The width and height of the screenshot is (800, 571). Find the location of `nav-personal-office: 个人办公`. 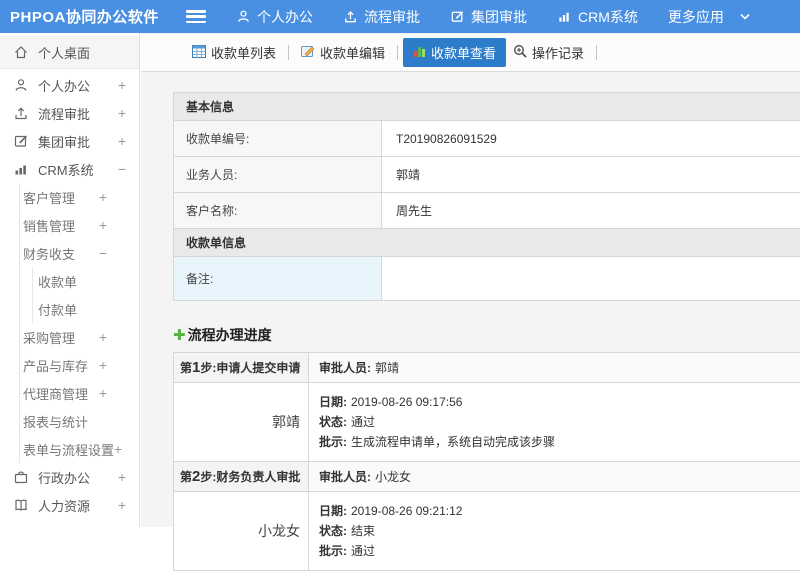

nav-personal-office: 个人办公 is located at coordinates (274, 17).